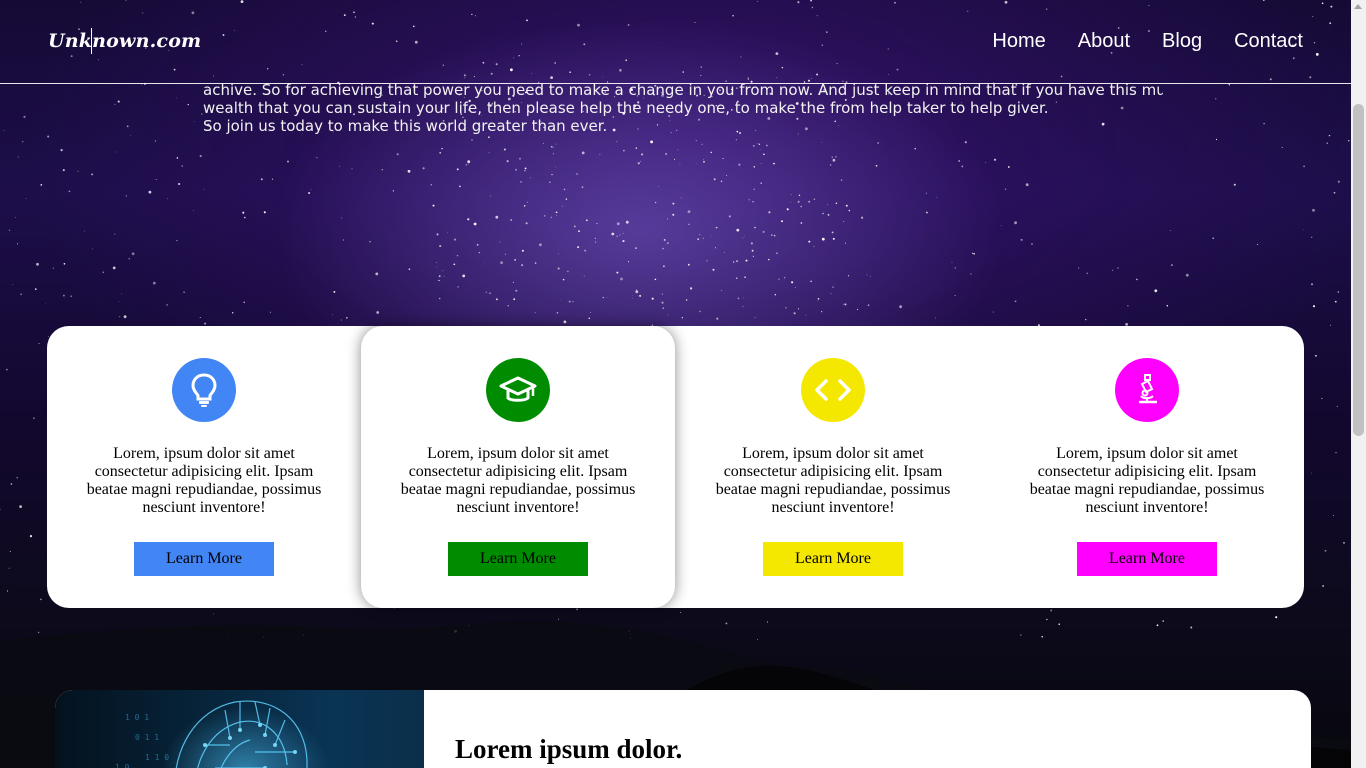  I want to click on svg-text: 1 1 0, so click(157, 757).